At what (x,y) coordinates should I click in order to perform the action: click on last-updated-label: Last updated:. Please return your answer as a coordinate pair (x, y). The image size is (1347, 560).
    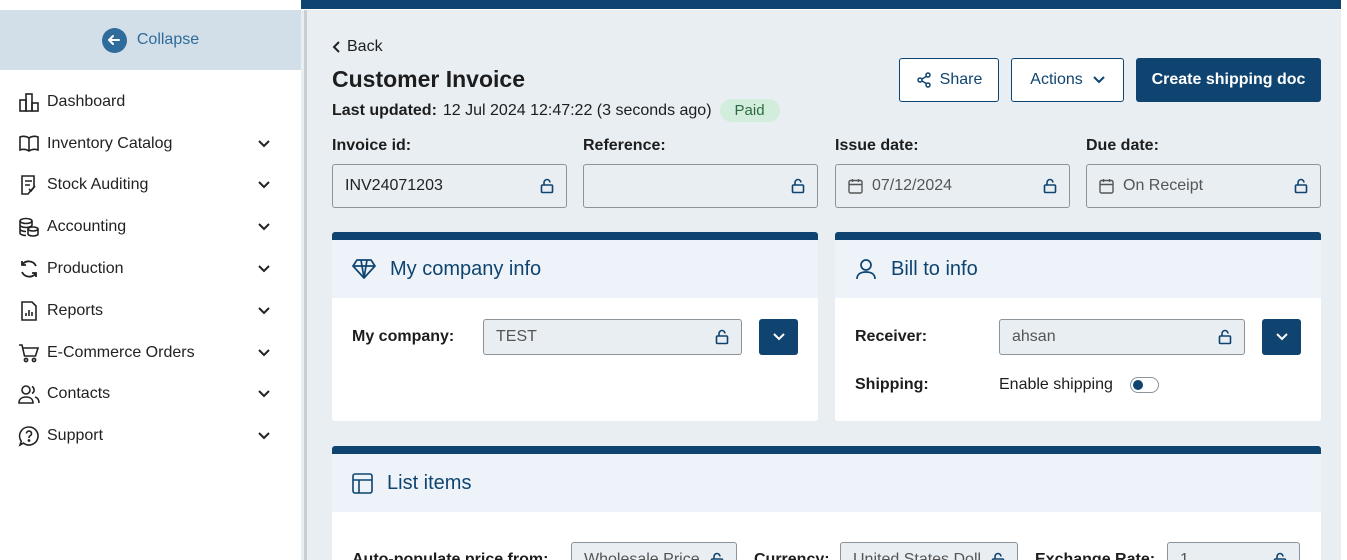
    Looking at the image, I should click on (384, 110).